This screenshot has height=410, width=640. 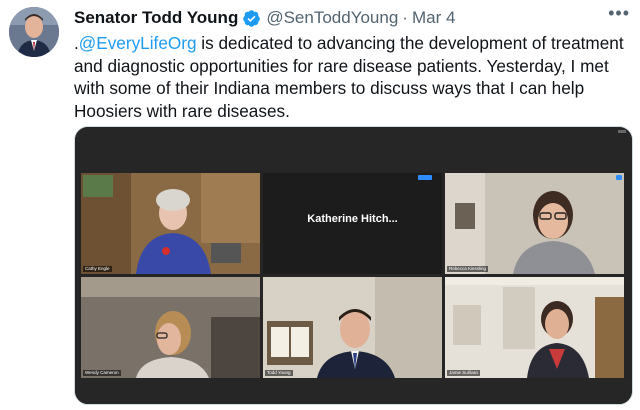 What do you see at coordinates (332, 18) in the screenshot?
I see `author-handle: @SenToddYoung` at bounding box center [332, 18].